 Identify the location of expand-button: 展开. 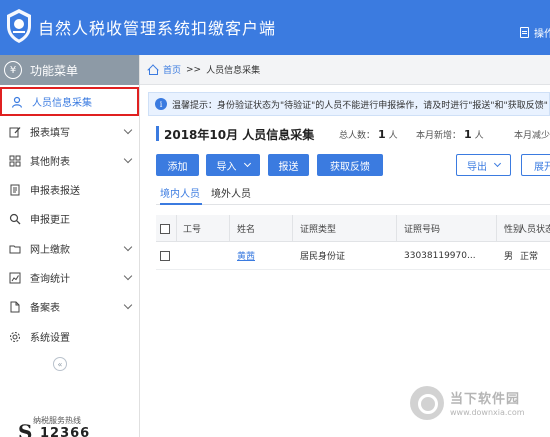
(535, 165).